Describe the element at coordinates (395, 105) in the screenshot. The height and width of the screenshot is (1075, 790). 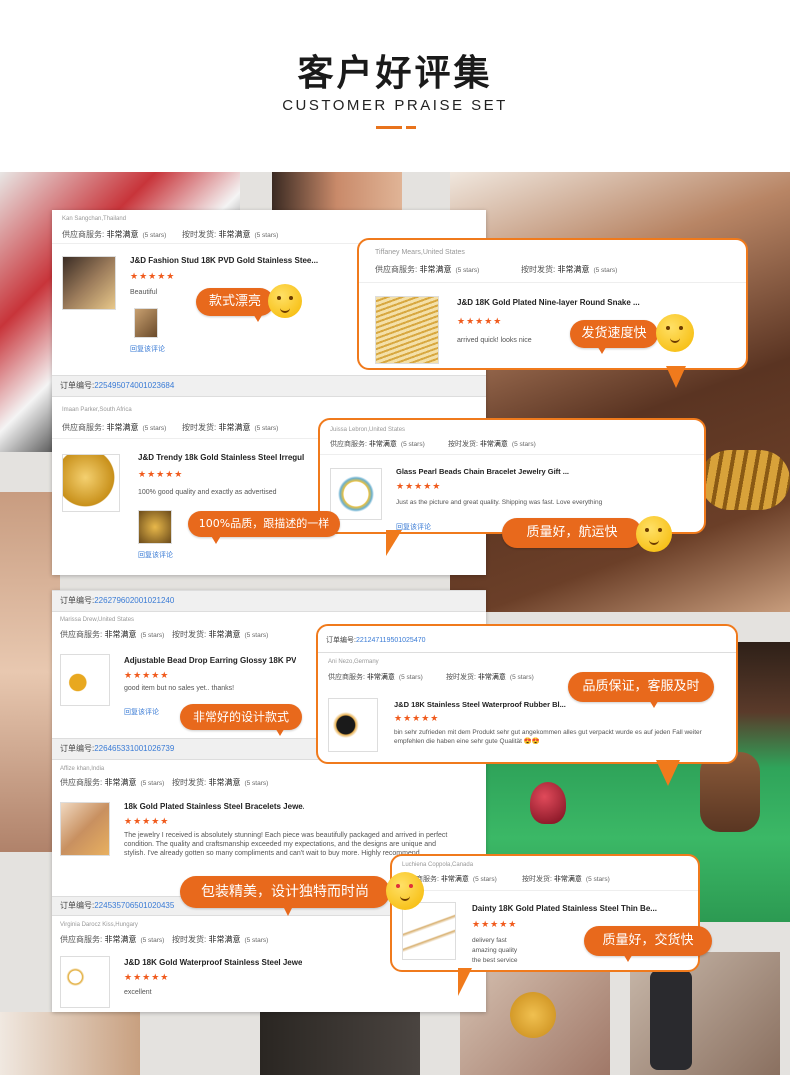
I see `page-subtitle: CUSTOMER PRAISE SET` at that location.